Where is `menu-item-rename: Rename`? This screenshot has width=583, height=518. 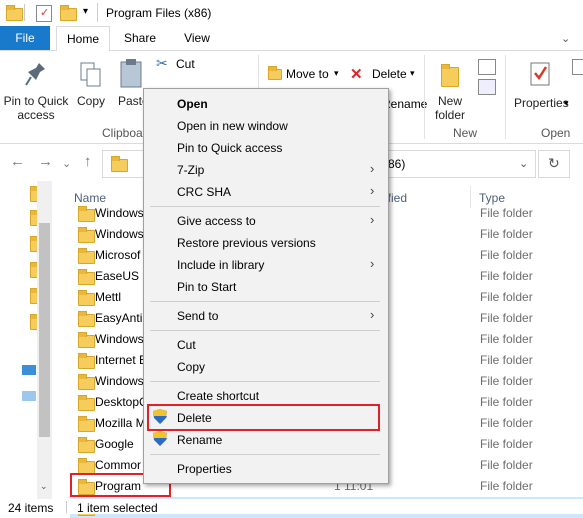
menu-item-rename: Rename is located at coordinates (199, 440).